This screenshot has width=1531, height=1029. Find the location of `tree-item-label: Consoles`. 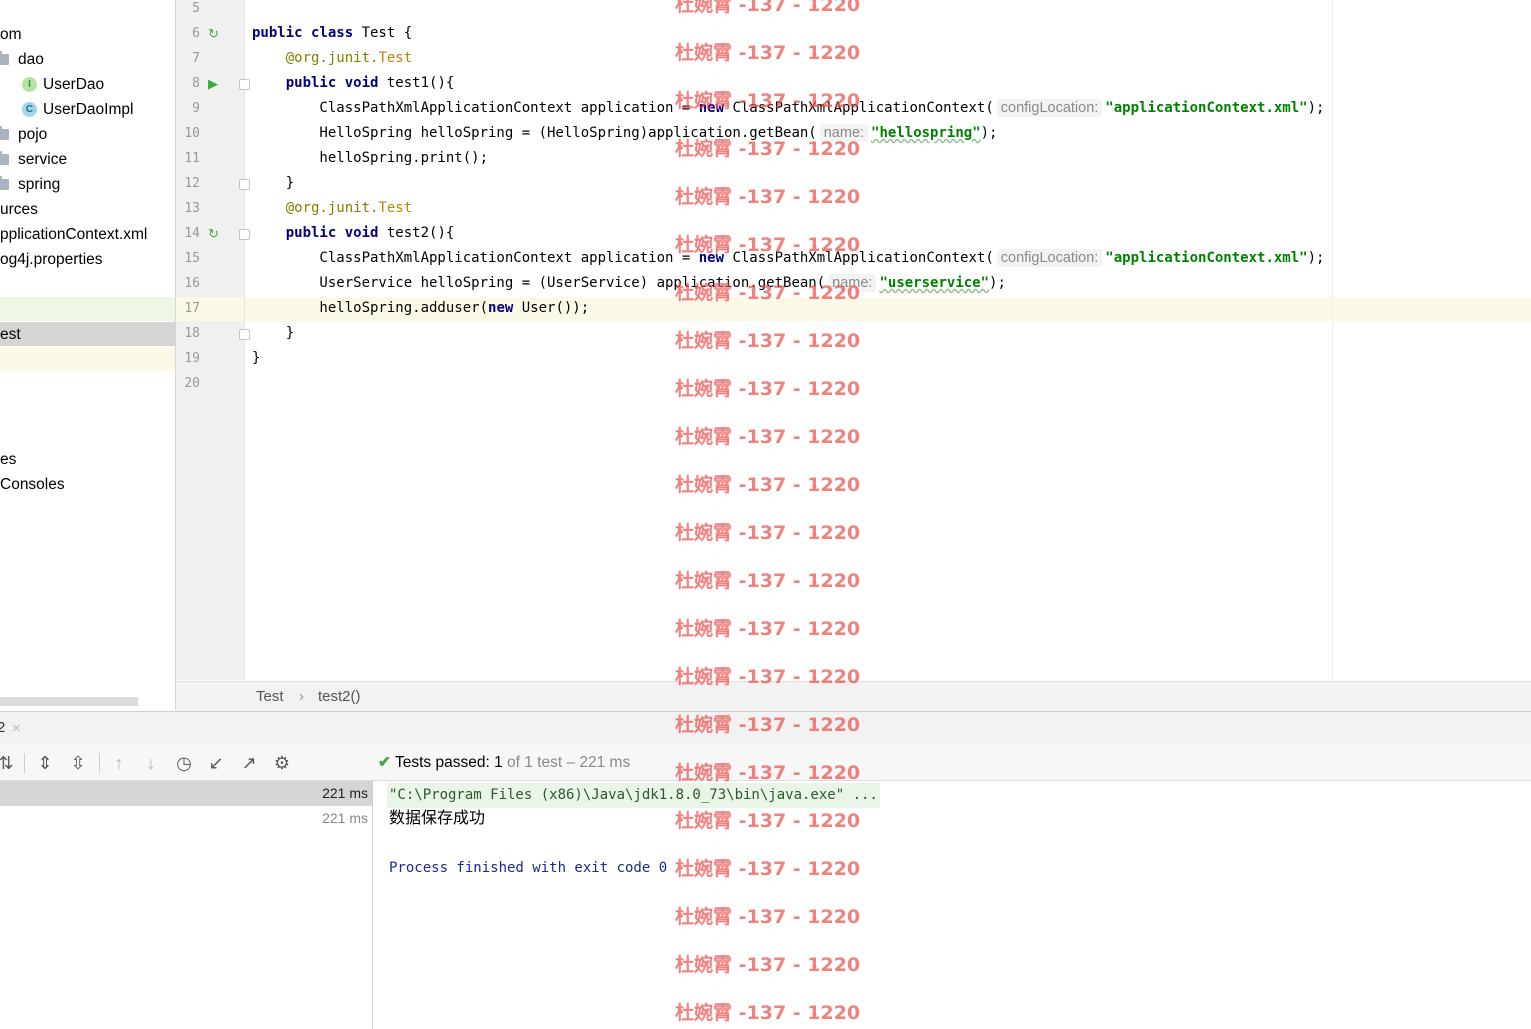

tree-item-label: Consoles is located at coordinates (32, 484).